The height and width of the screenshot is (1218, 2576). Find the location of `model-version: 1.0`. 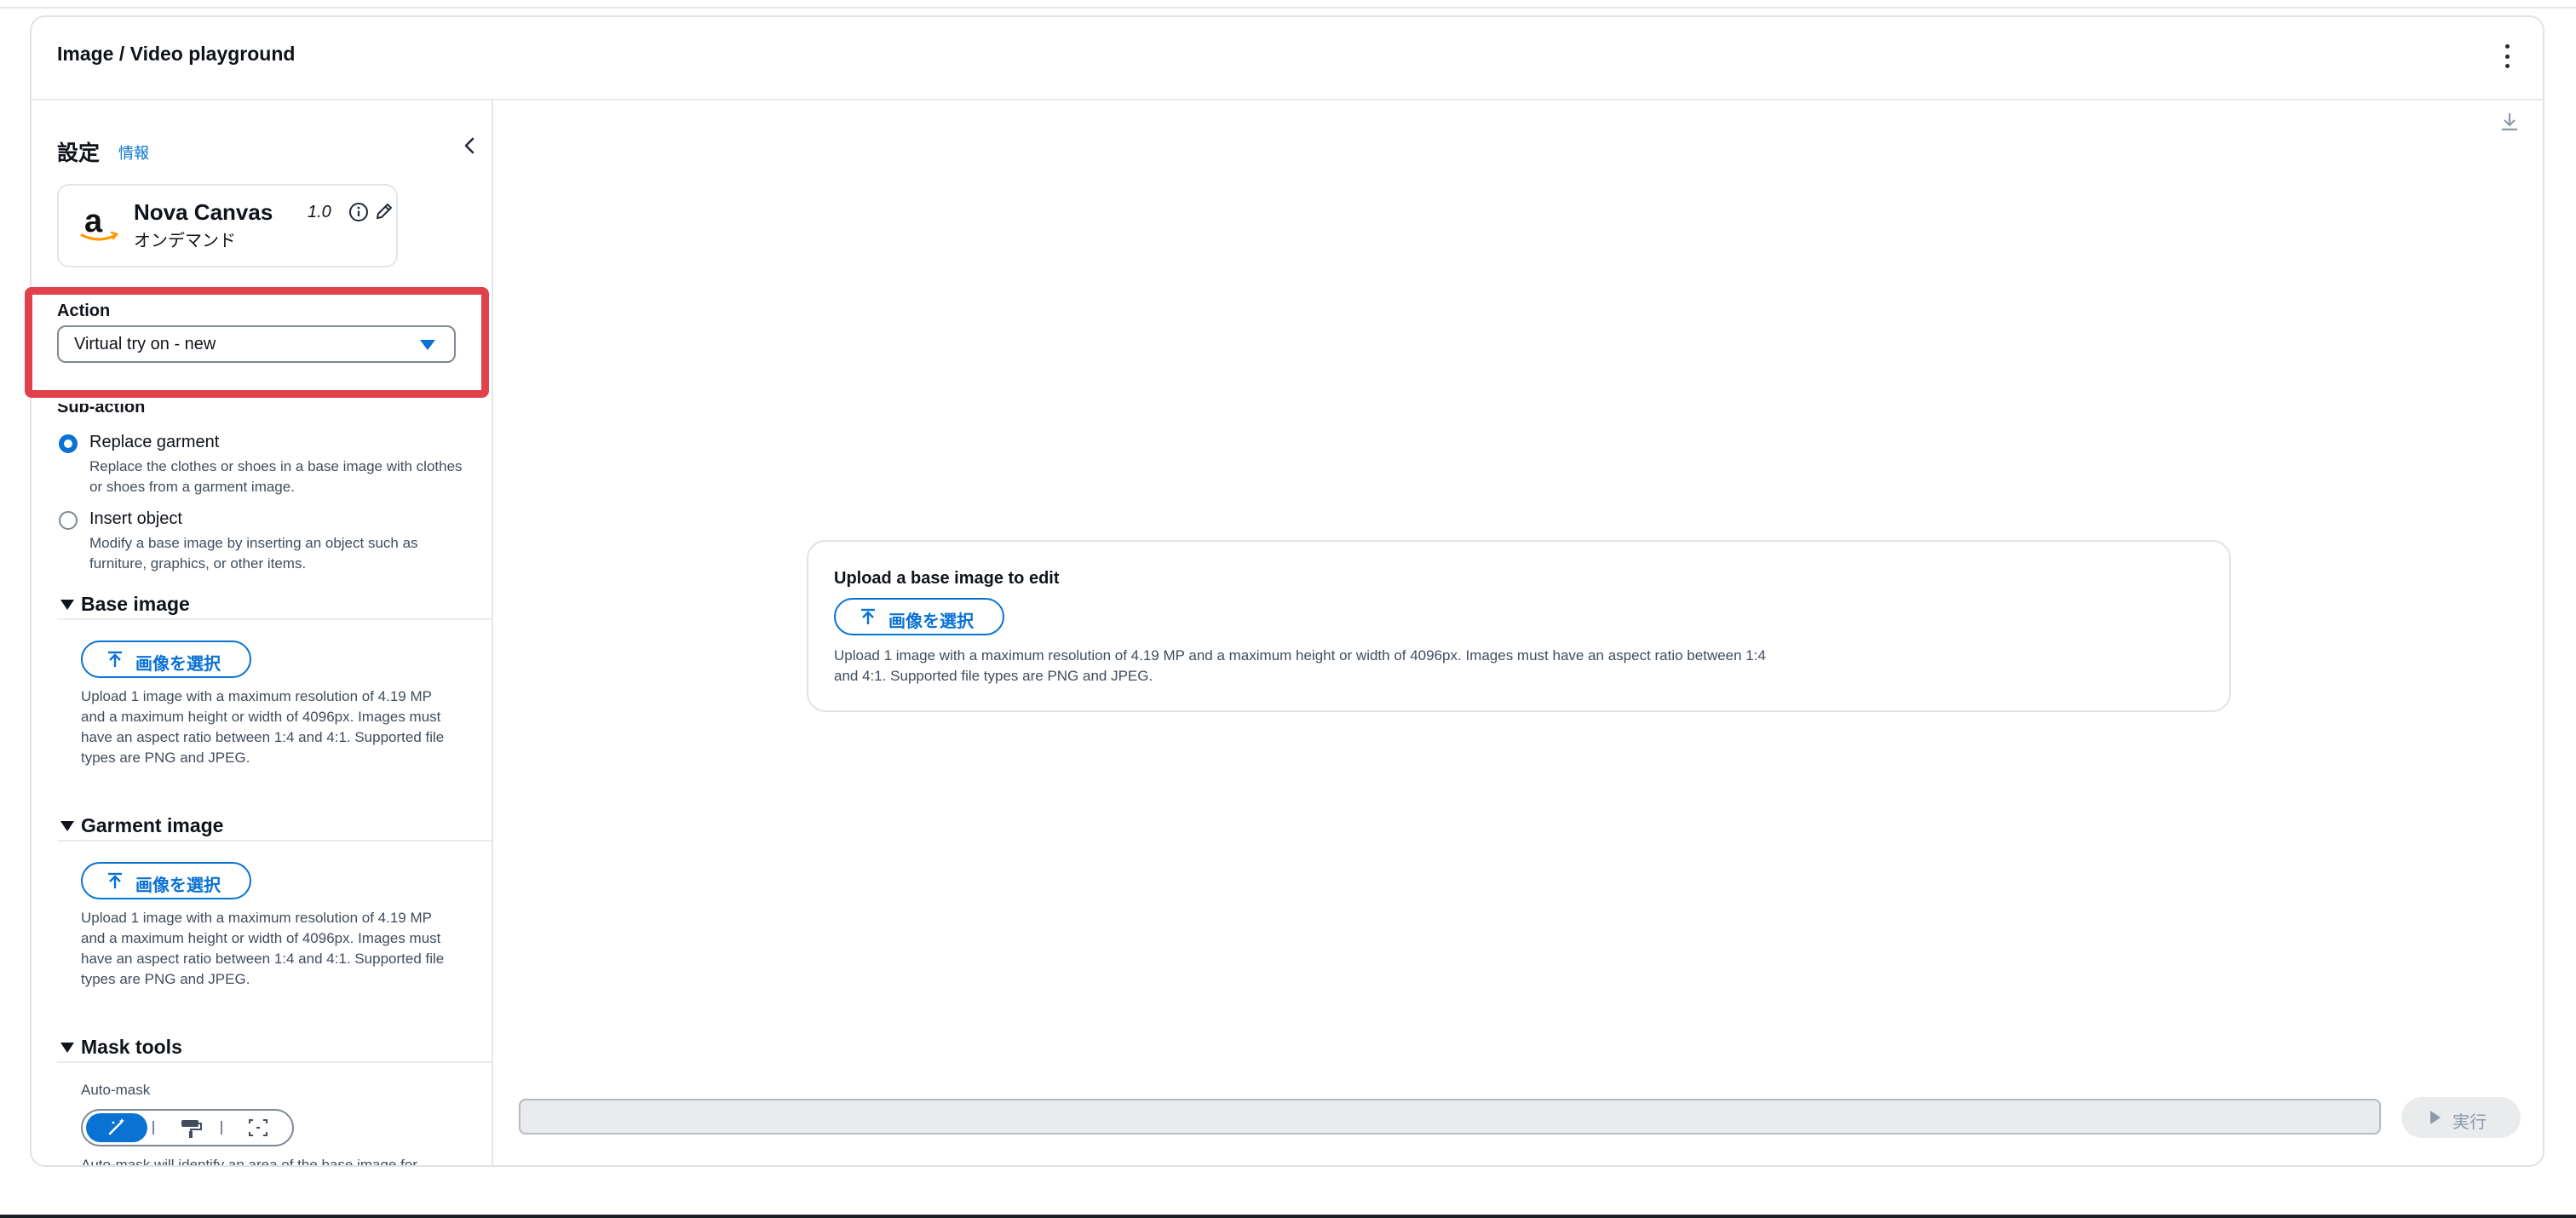

model-version: 1.0 is located at coordinates (319, 212).